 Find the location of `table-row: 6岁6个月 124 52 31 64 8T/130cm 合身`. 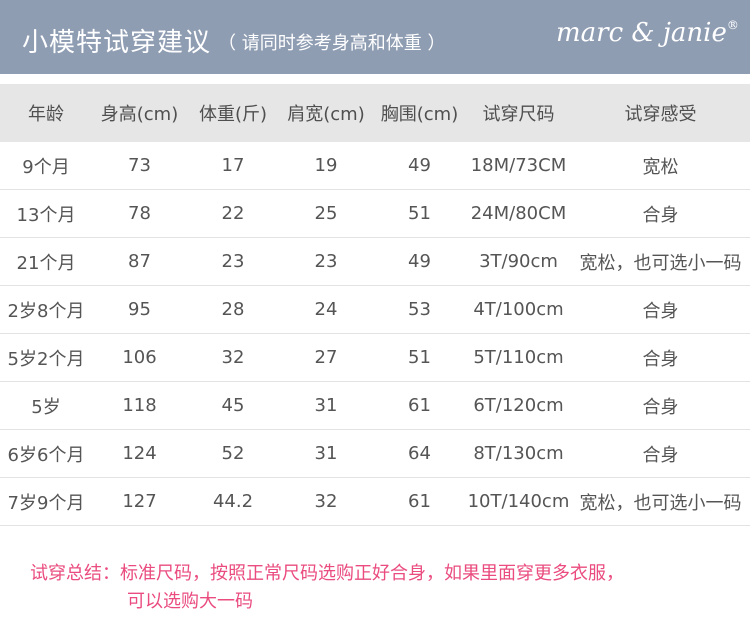

table-row: 6岁6个月 124 52 31 64 8T/130cm 合身 is located at coordinates (375, 453).